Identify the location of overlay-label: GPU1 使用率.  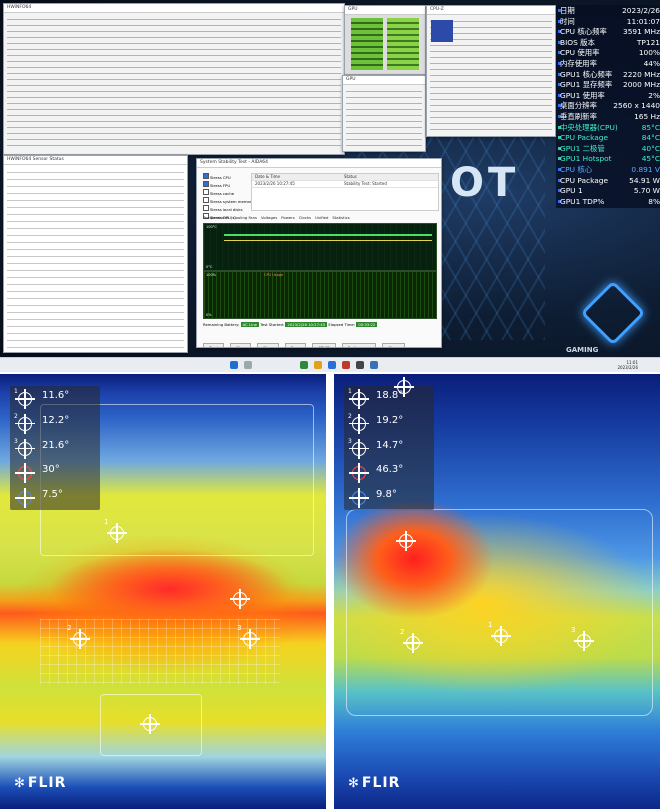
(582, 95).